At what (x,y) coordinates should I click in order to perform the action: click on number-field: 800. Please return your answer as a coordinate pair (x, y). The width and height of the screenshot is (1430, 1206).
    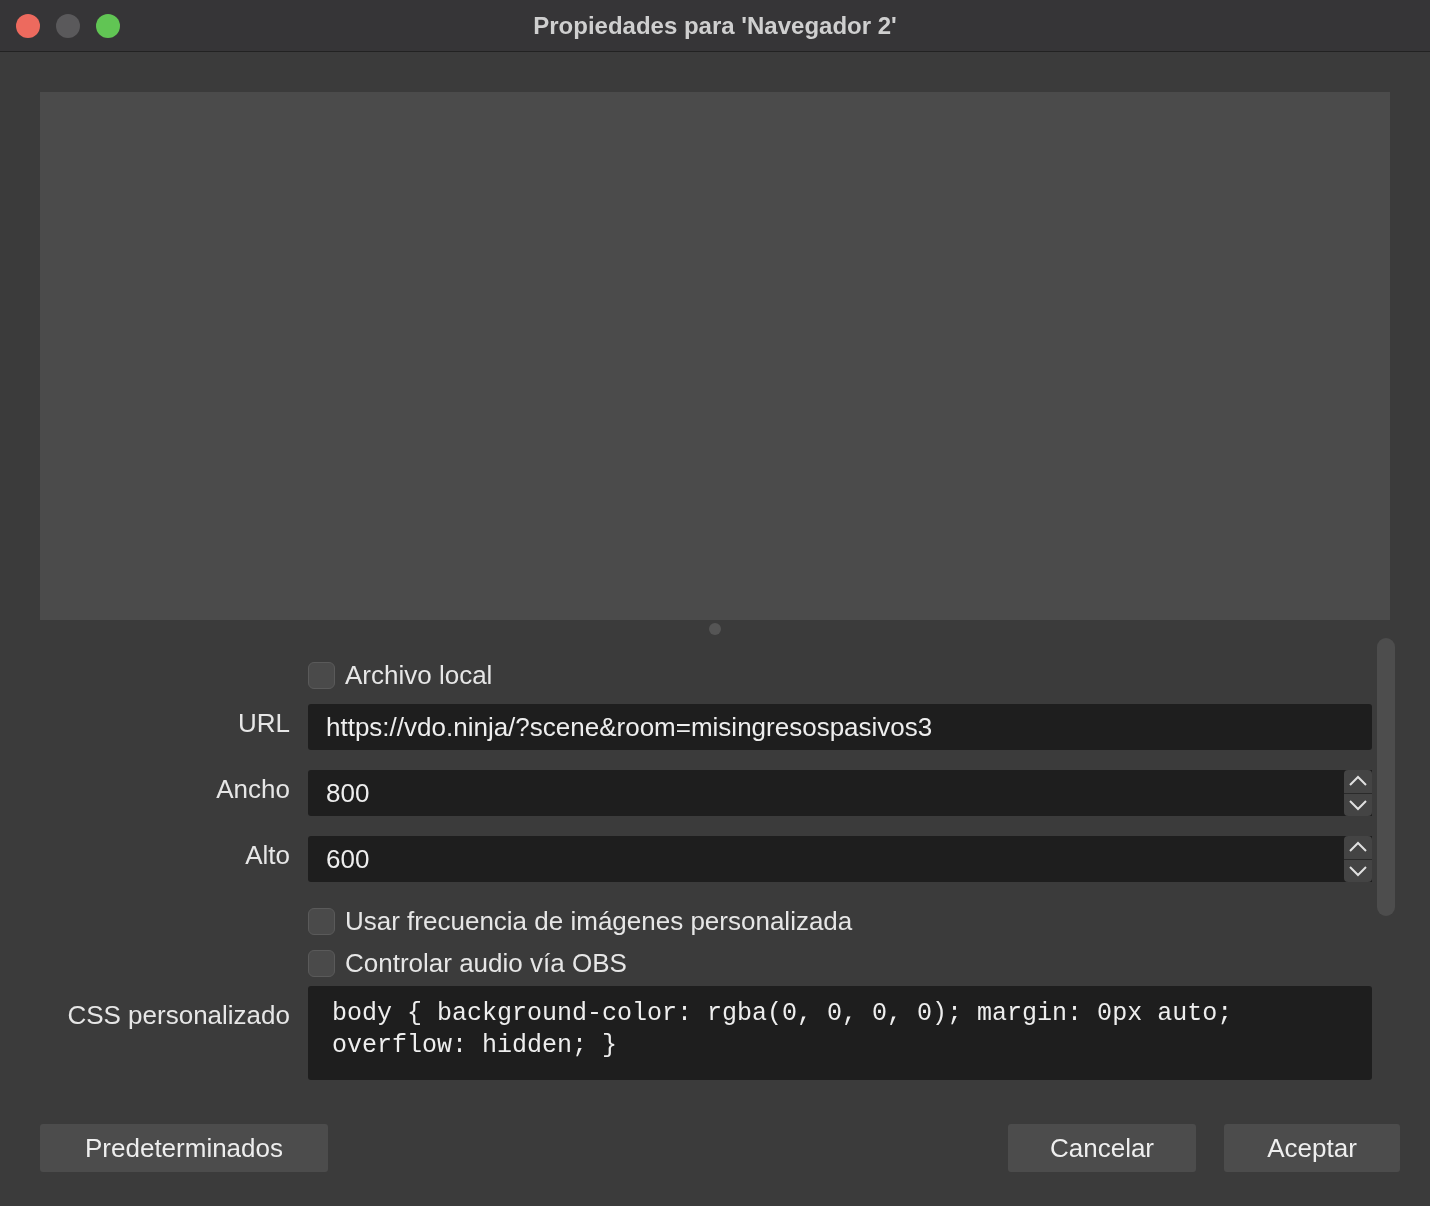
    Looking at the image, I should click on (826, 793).